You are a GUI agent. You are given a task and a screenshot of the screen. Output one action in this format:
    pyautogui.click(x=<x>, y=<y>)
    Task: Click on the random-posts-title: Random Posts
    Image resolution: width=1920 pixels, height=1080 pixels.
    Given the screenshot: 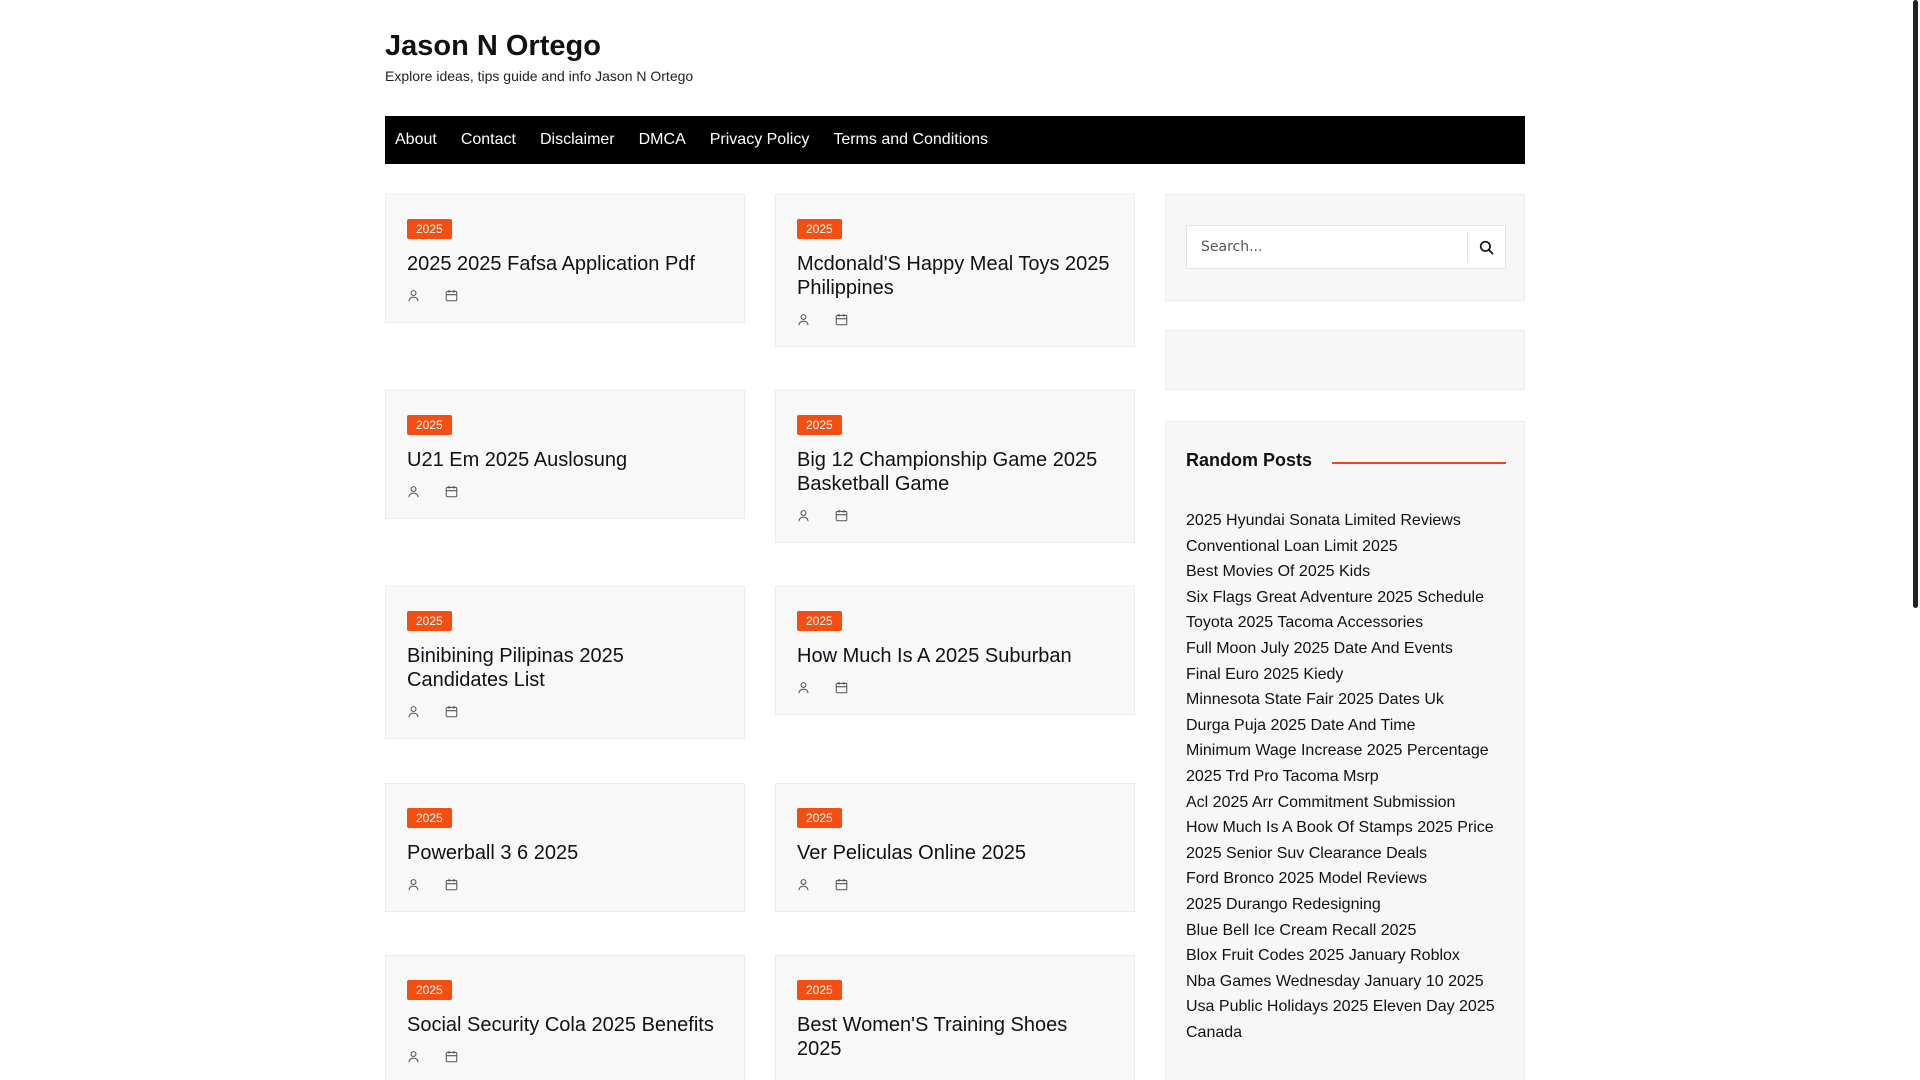 What is the action you would take?
    pyautogui.click(x=1249, y=460)
    